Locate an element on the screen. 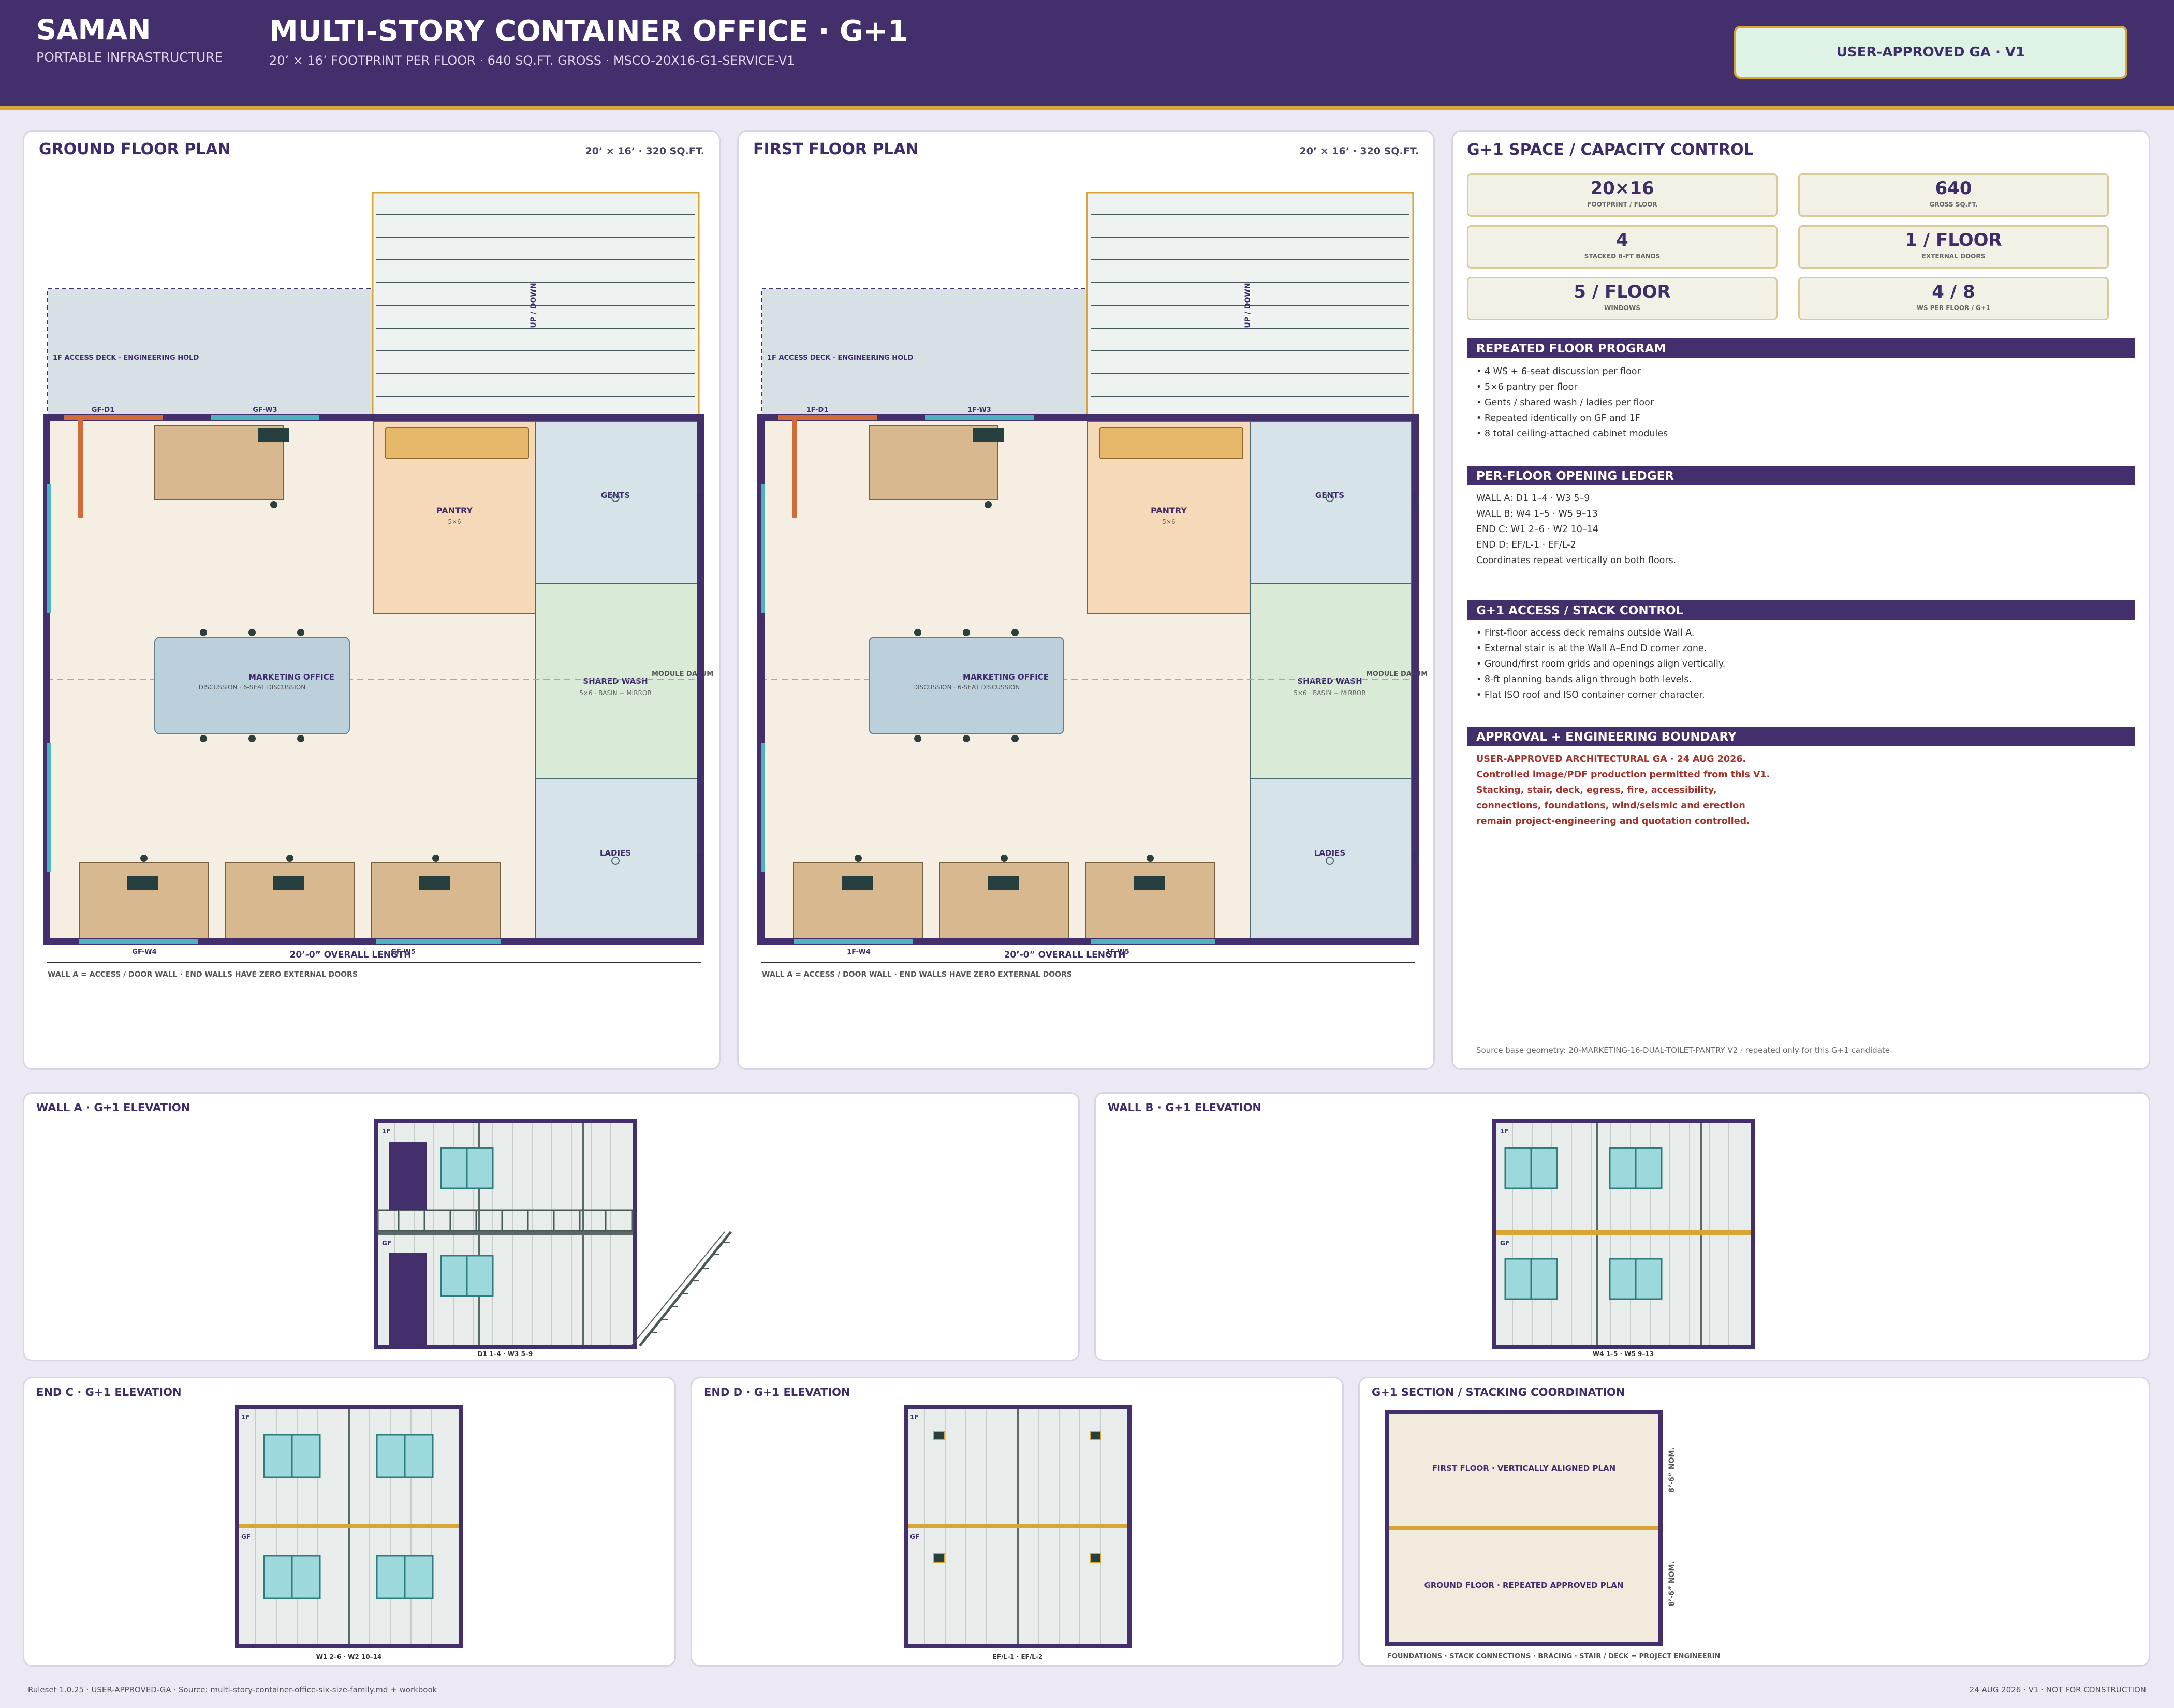 This screenshot has height=1708, width=2174. workstations-row is located at coordinates (290, 897).